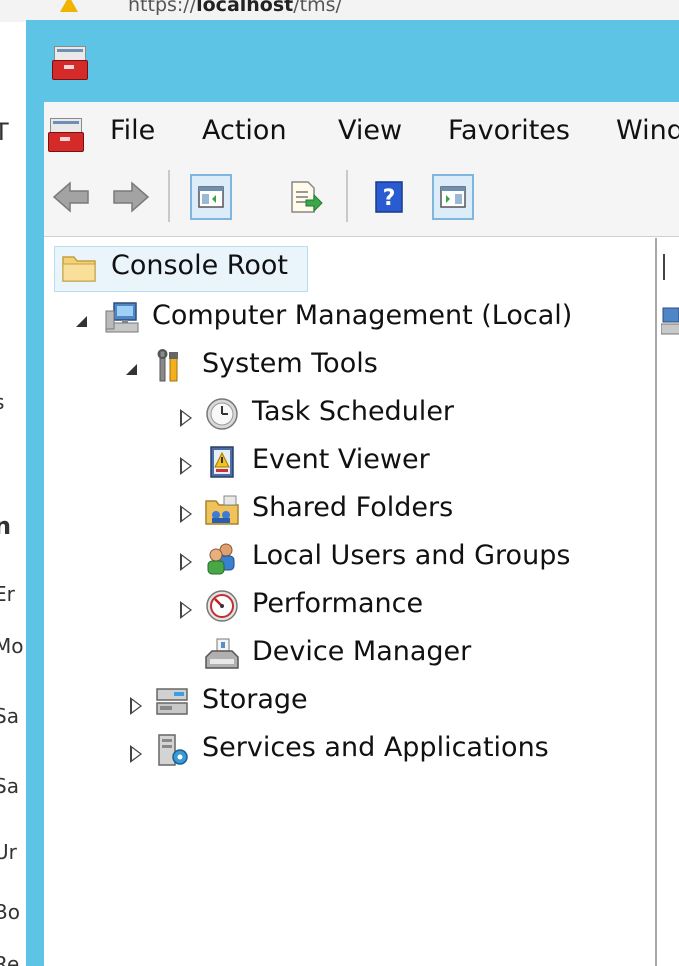  I want to click on bg-text: s, so click(2, 402).